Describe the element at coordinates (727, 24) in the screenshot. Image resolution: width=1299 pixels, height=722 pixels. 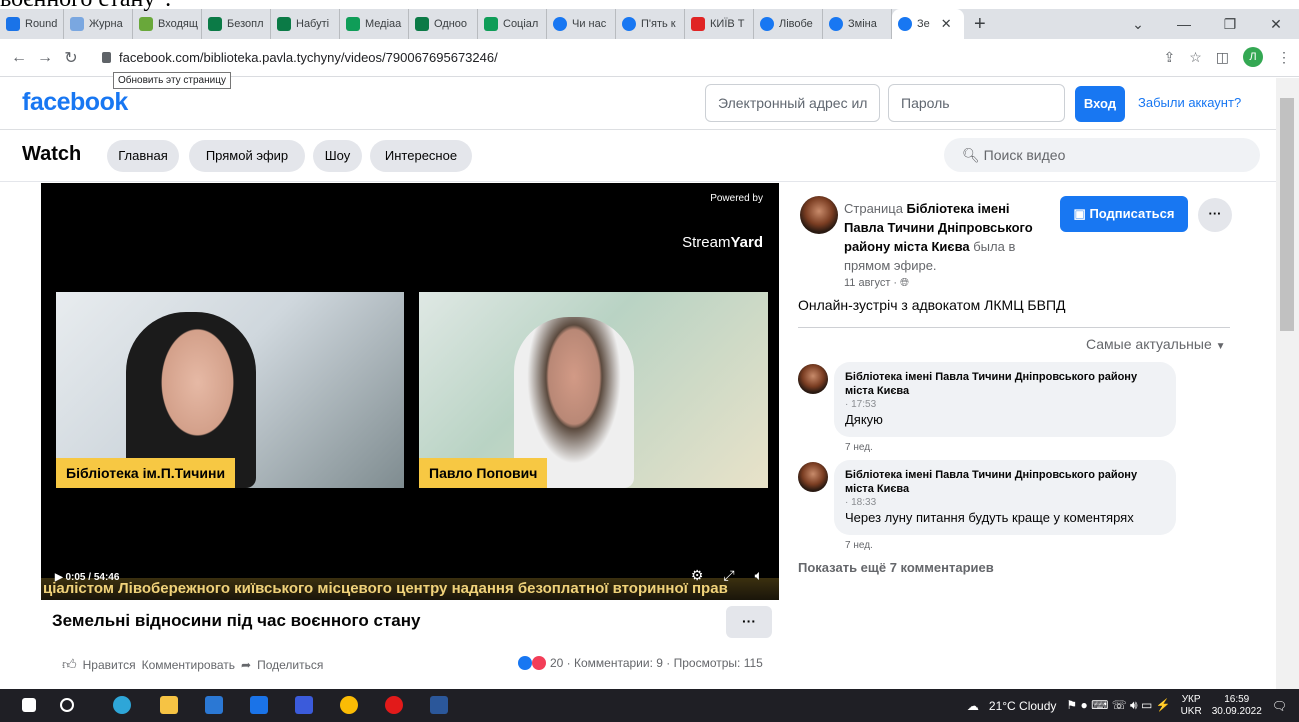
I see `tab-label: КИЇВ Т` at that location.